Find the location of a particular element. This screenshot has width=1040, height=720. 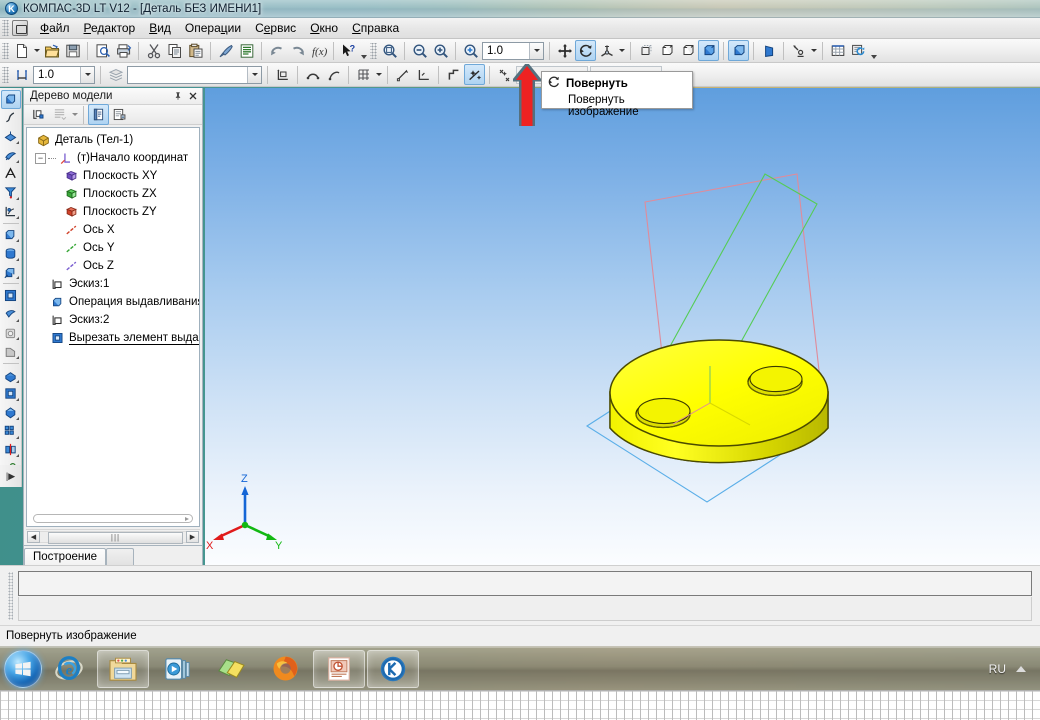

triangle-up-icon is located at coordinates (1021, 668).